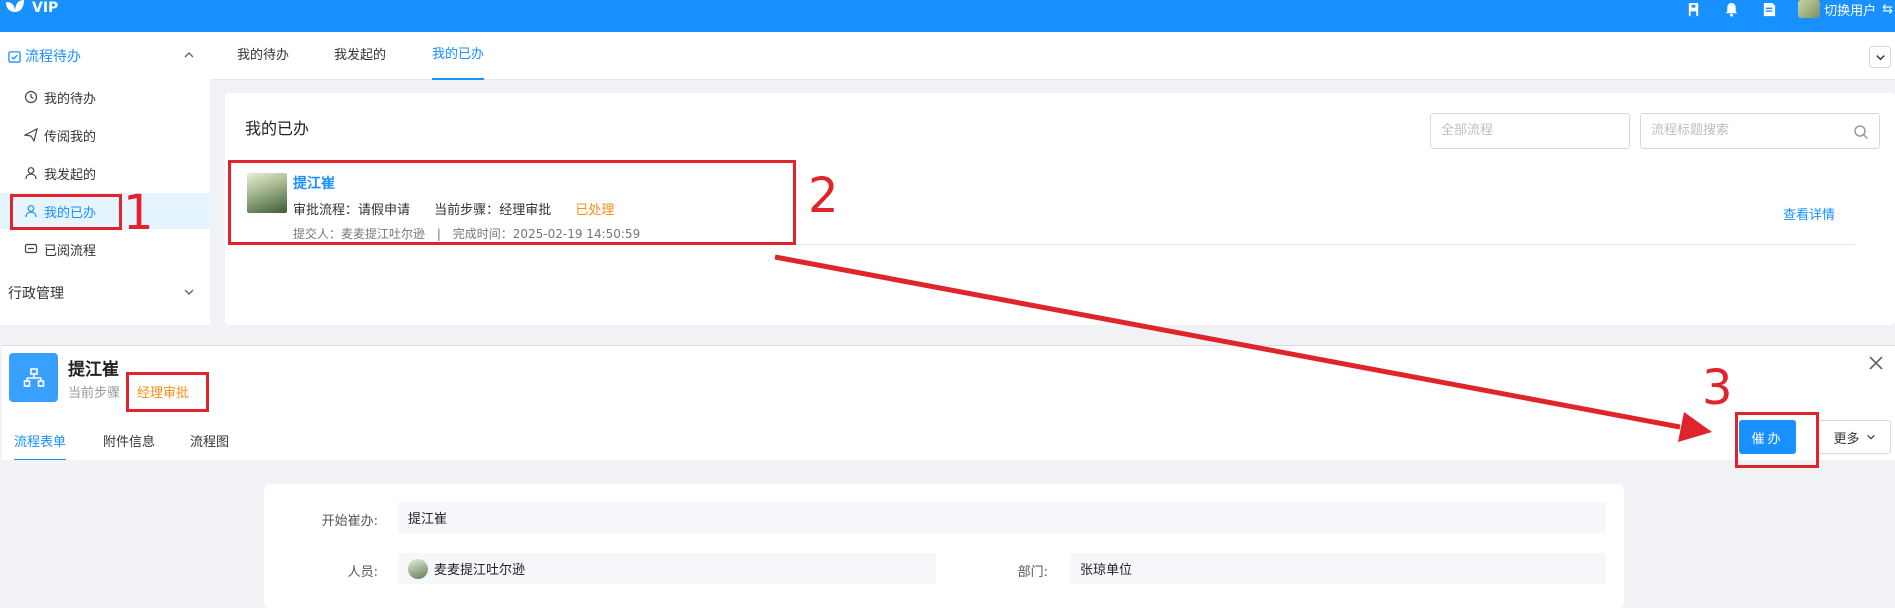  I want to click on person-value: 麦麦提江吐尔逊, so click(480, 570).